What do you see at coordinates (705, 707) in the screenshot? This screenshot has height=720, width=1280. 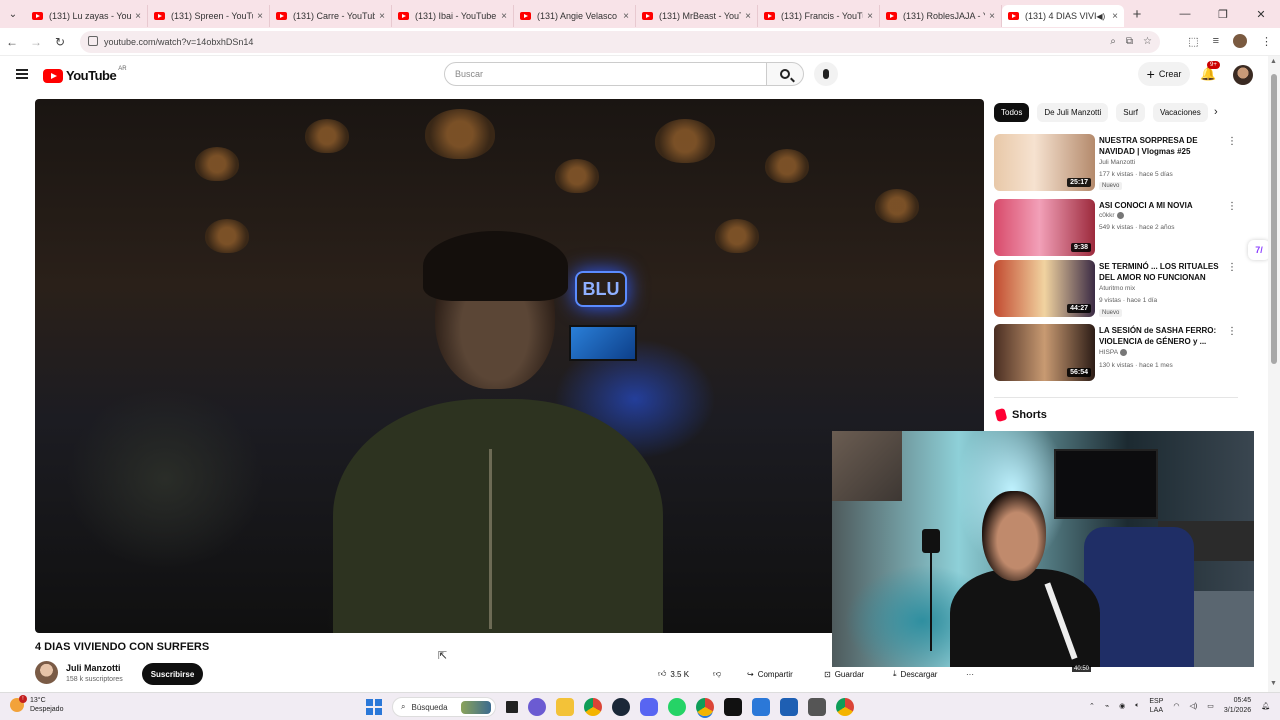 I see `chrome-active-icon` at bounding box center [705, 707].